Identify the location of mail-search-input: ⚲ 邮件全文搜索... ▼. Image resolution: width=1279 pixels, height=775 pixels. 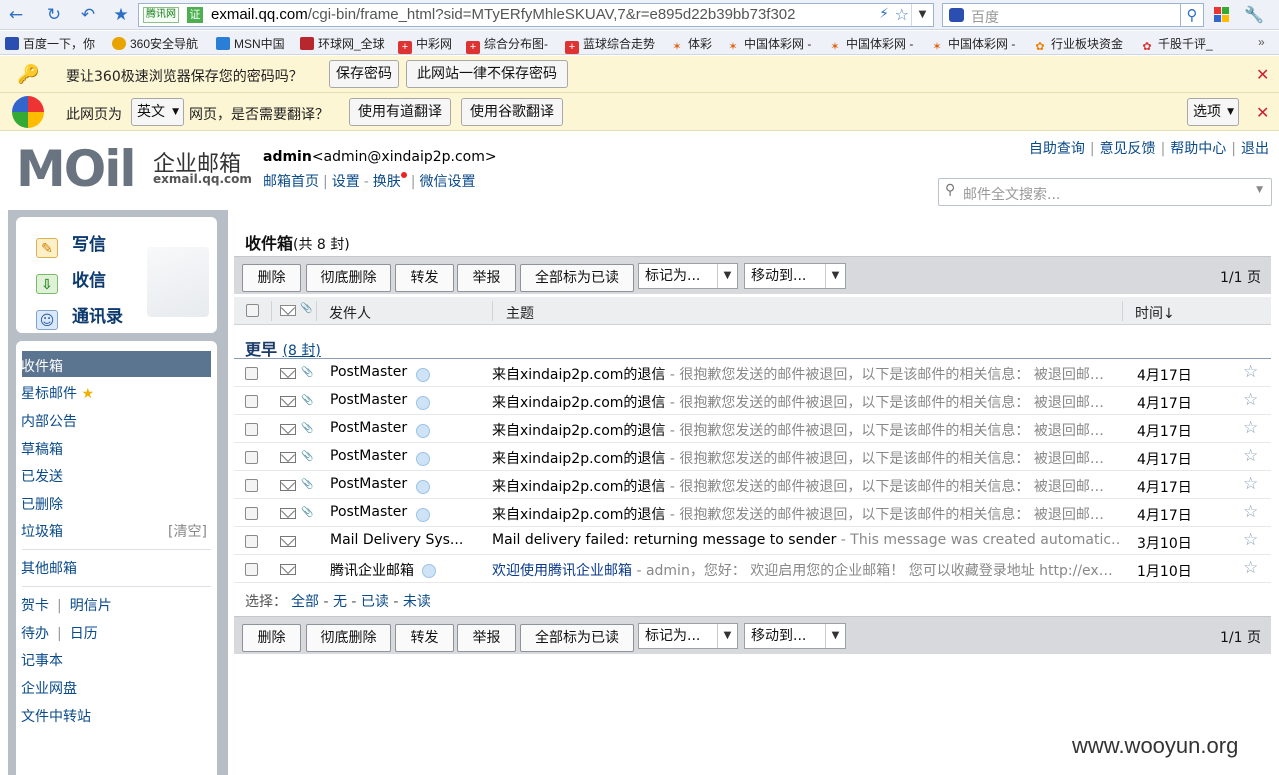
(1105, 192).